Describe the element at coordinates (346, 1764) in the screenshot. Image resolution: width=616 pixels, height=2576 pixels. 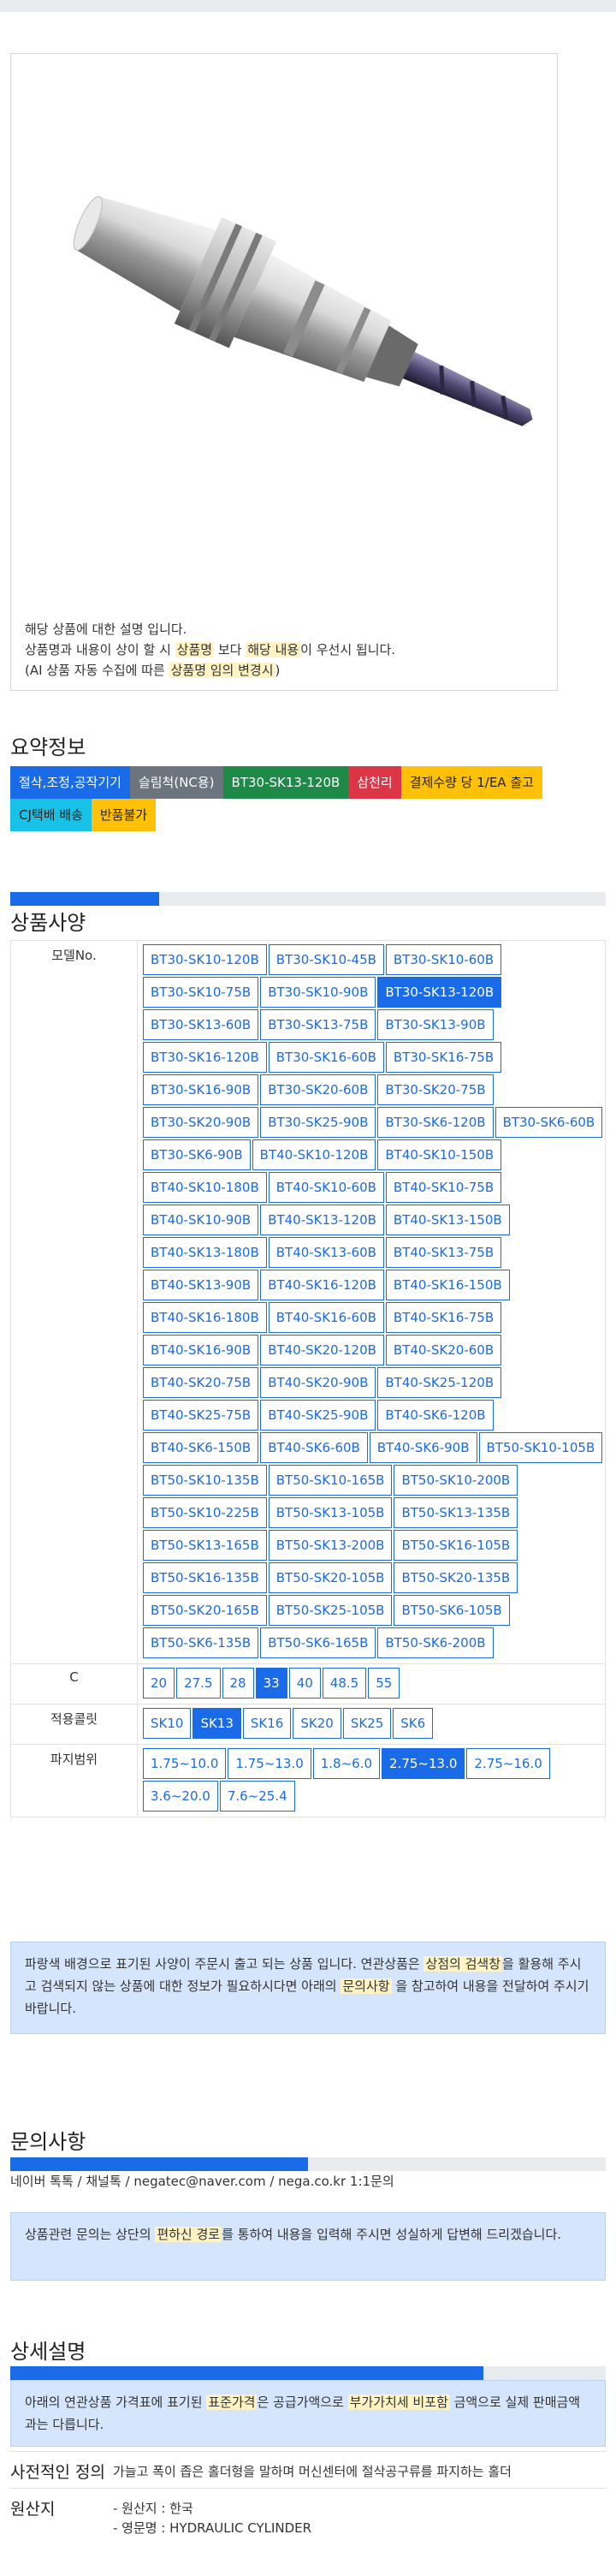
I see `option-button: 1.8~6.0` at that location.